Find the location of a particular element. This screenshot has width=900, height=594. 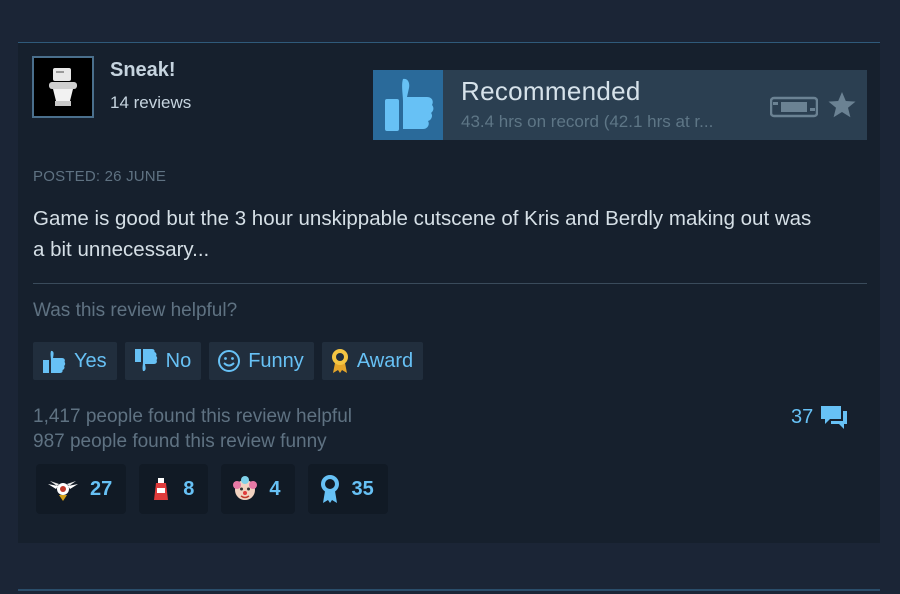

comments-link: 37 is located at coordinates (820, 417).